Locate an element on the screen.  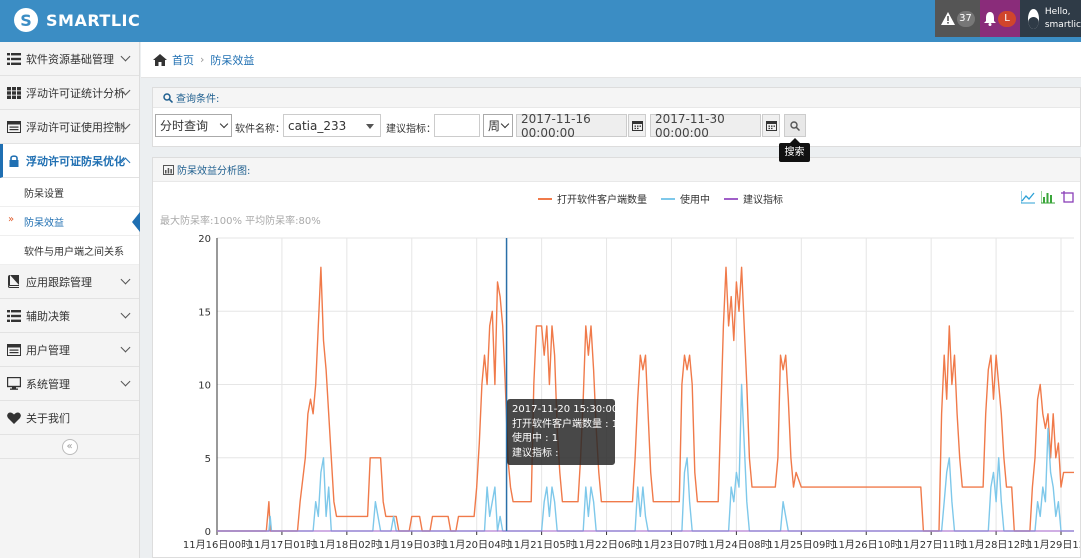
notifications-button: L is located at coordinates (1000, 18).